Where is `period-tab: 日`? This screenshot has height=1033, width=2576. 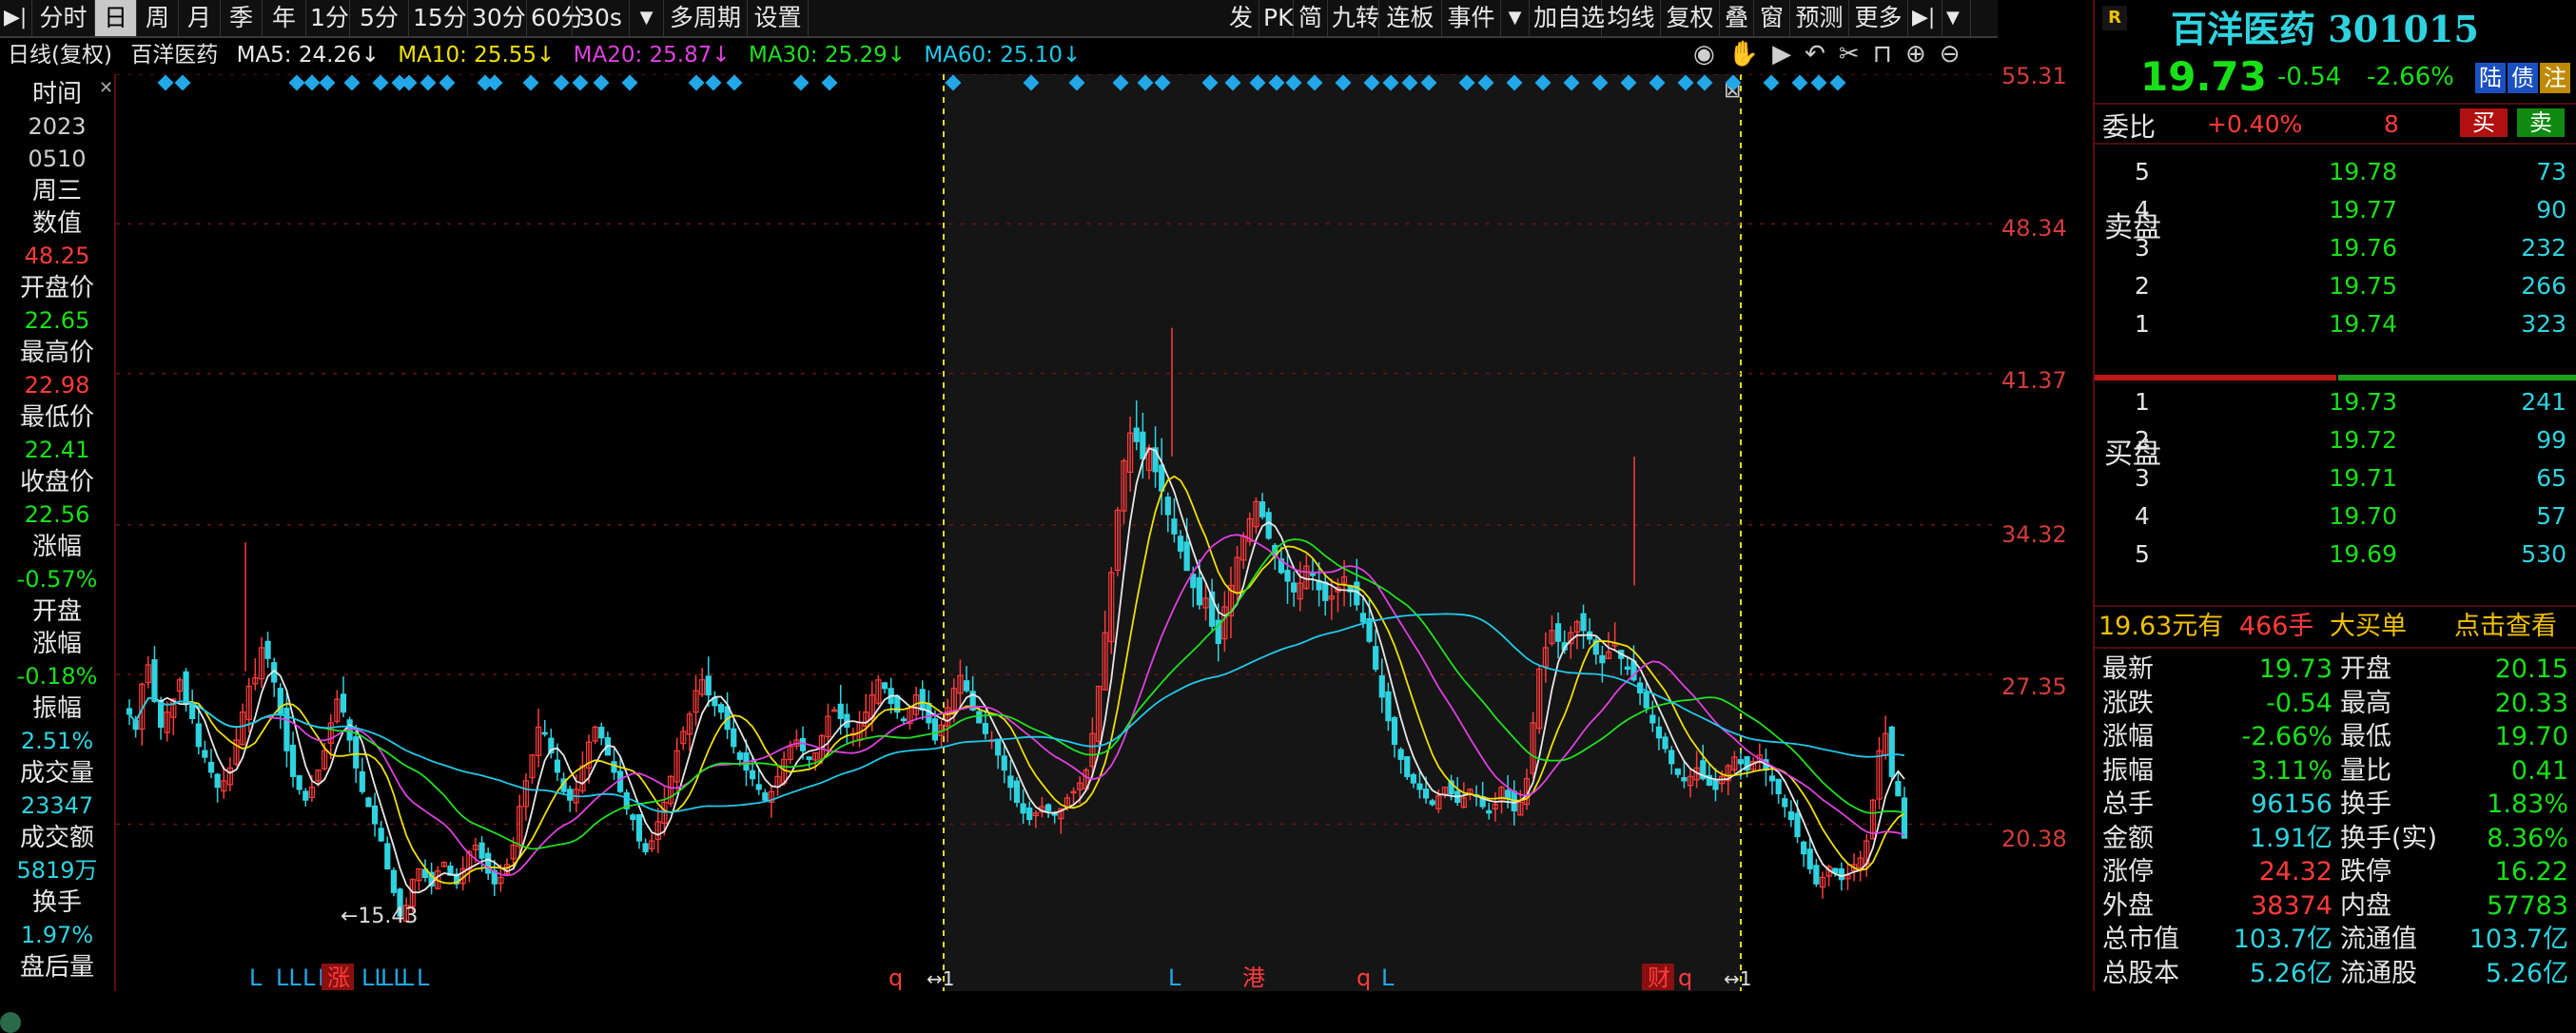
period-tab: 日 is located at coordinates (116, 18).